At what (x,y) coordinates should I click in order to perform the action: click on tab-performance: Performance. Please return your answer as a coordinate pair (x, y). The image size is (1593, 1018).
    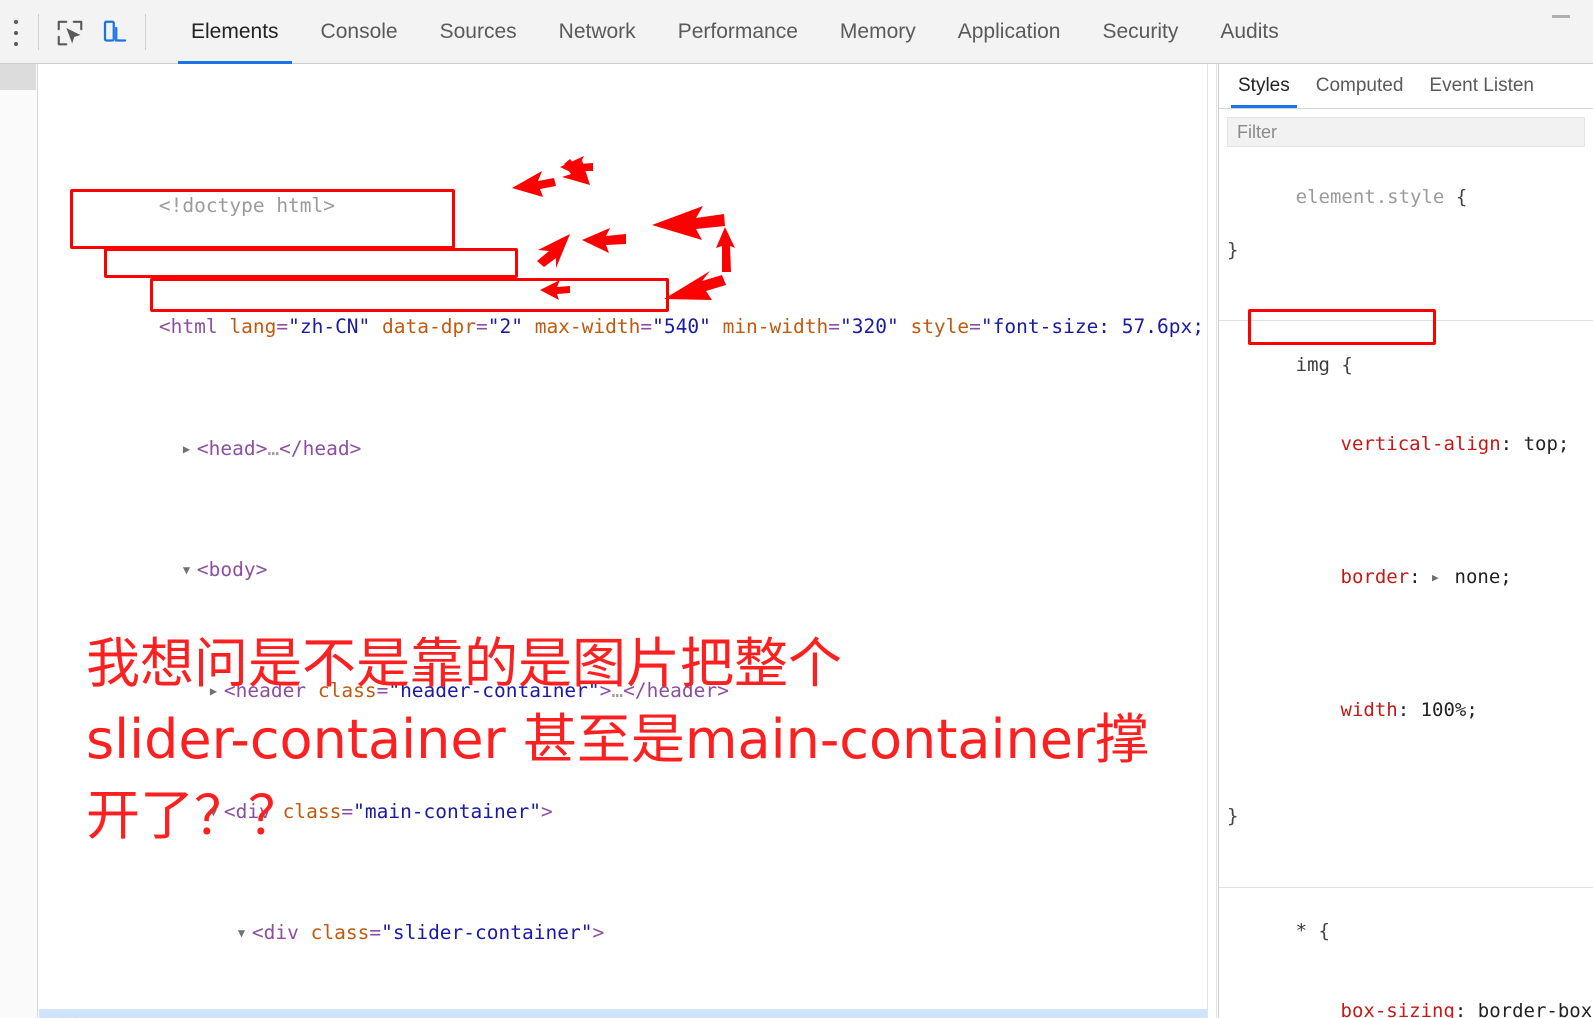
    Looking at the image, I should click on (738, 32).